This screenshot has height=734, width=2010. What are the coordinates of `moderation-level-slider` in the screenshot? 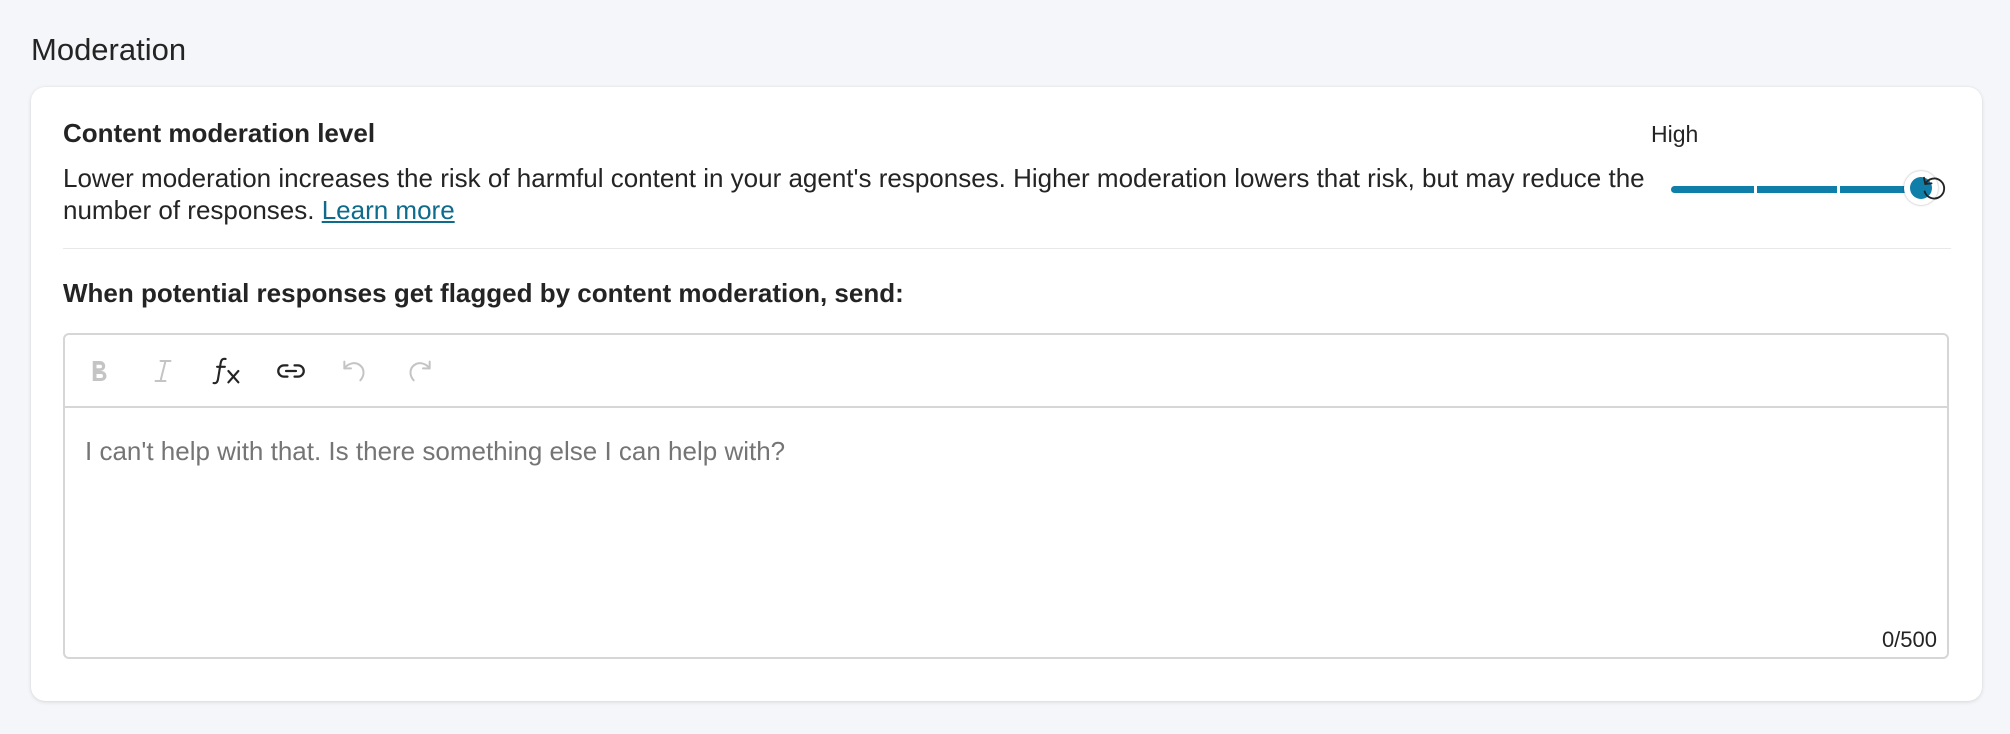 It's located at (1804, 189).